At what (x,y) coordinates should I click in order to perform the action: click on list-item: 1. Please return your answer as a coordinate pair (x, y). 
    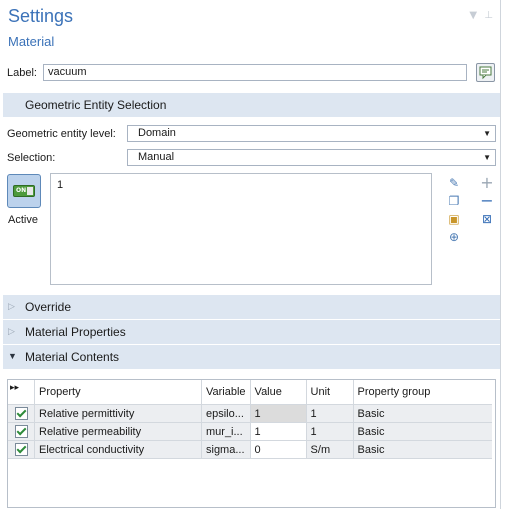
    Looking at the image, I should click on (60, 185).